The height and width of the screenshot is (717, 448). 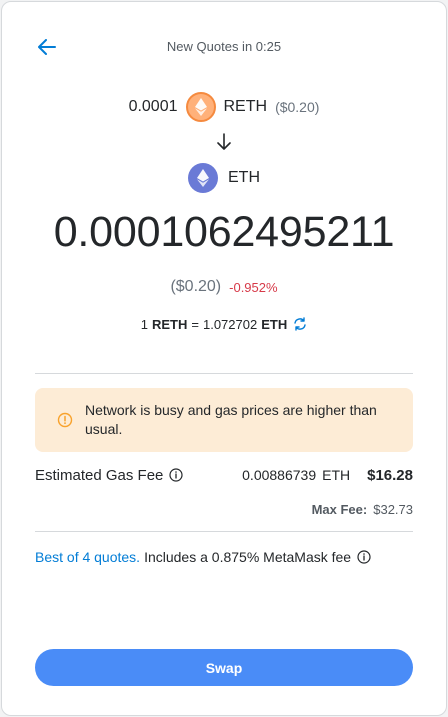 I want to click on swap-button: Swap, so click(x=224, y=667).